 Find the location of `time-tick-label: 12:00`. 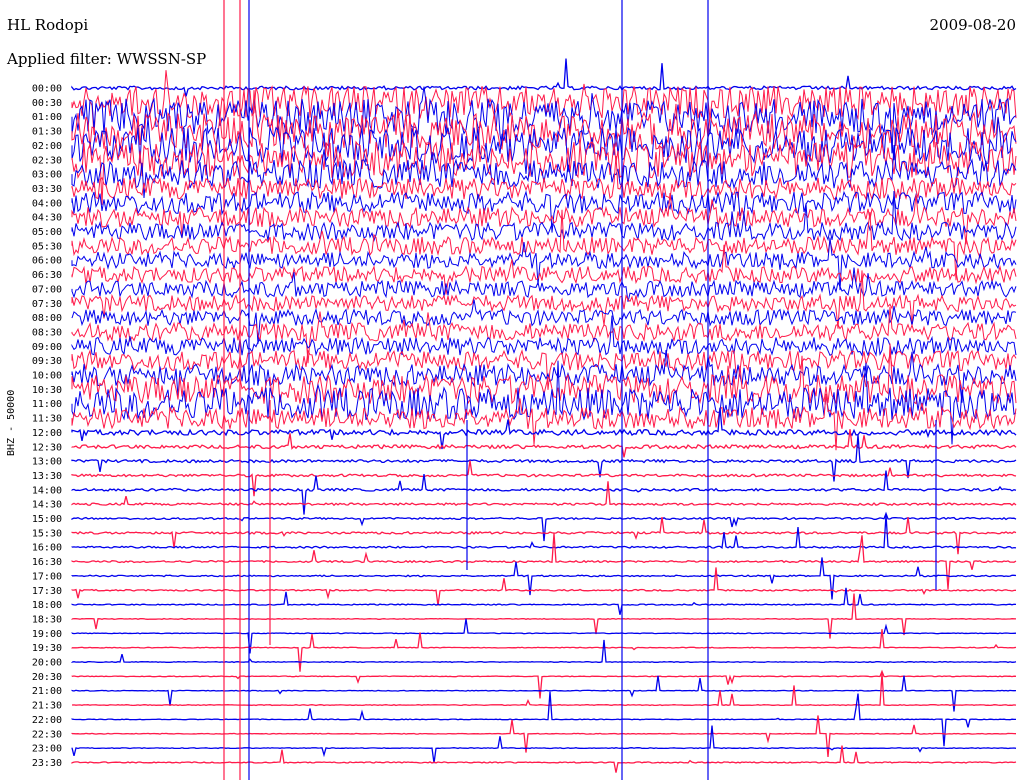

time-tick-label: 12:00 is located at coordinates (47, 433).